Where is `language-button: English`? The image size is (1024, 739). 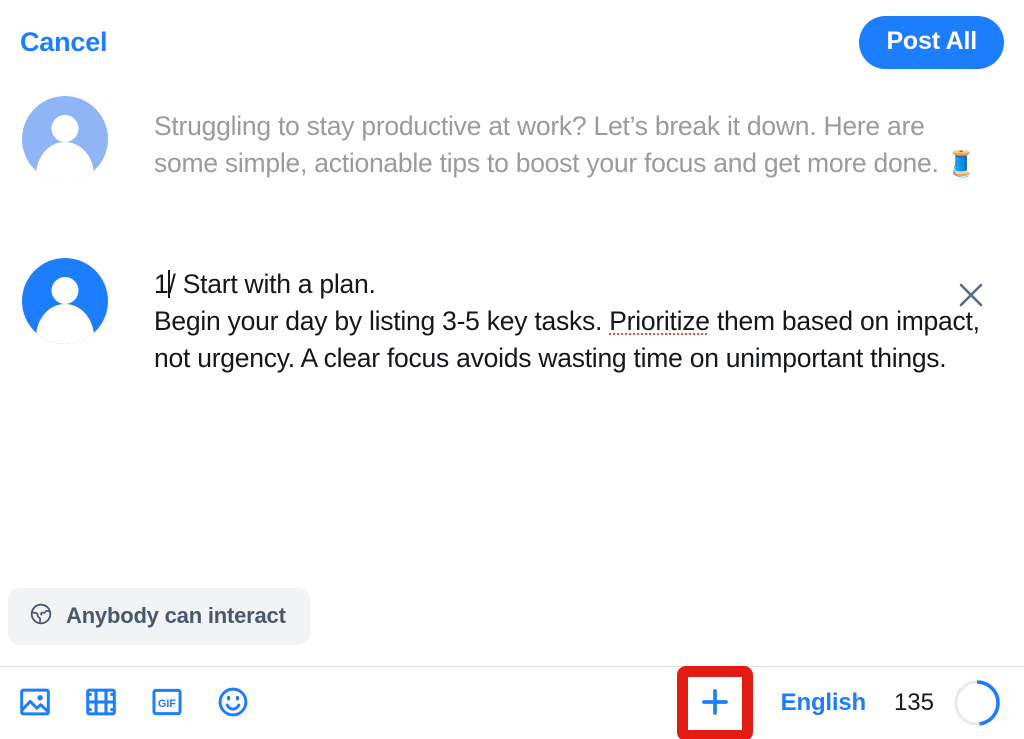
language-button: English is located at coordinates (823, 703).